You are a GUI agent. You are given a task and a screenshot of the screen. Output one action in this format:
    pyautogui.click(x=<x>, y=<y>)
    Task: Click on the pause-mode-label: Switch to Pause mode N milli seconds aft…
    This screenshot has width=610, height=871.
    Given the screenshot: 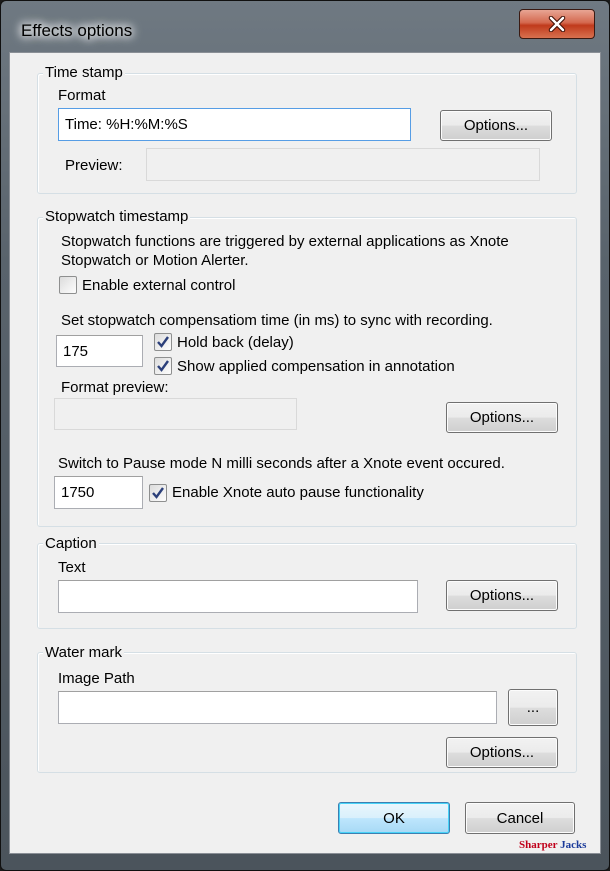 What is the action you would take?
    pyautogui.click(x=281, y=463)
    